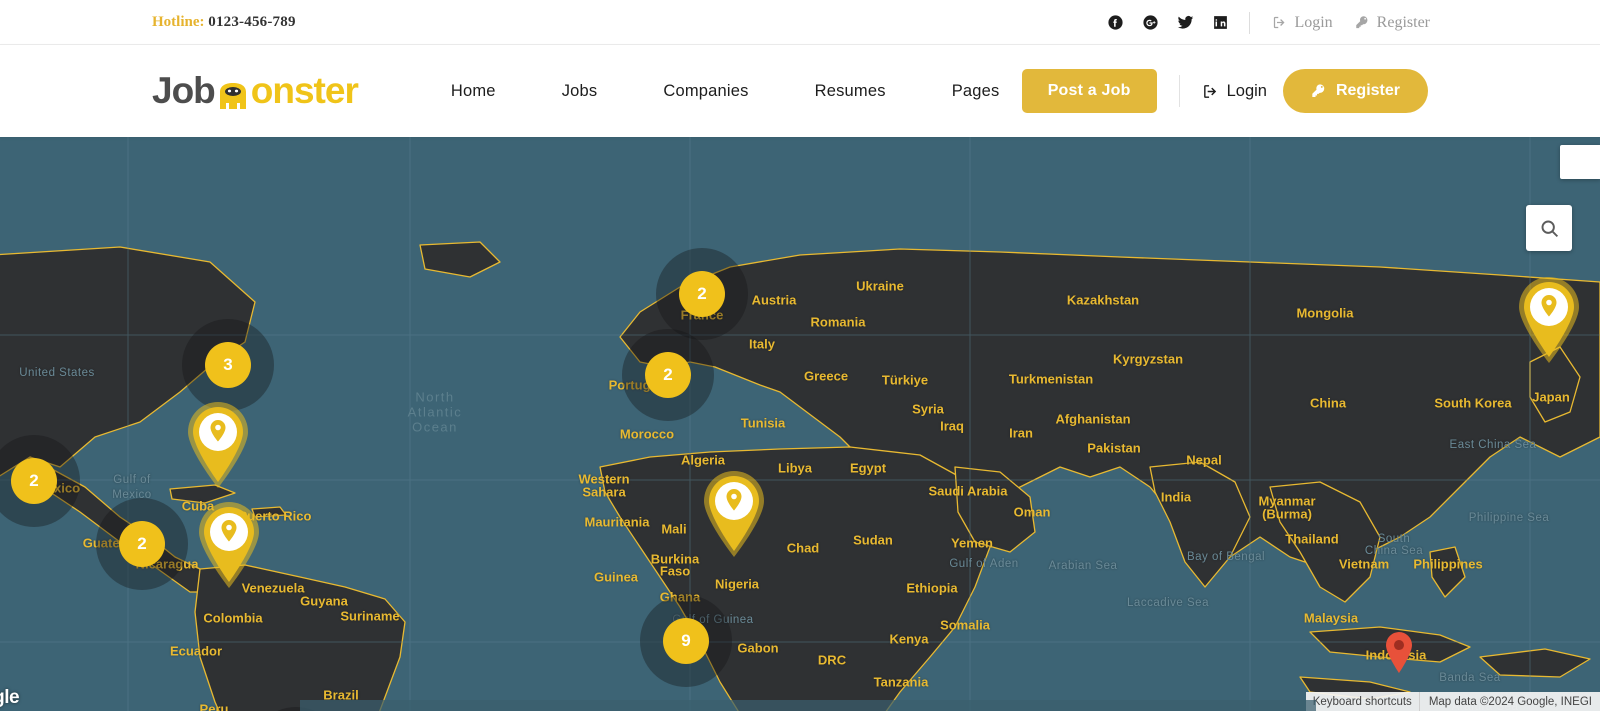 This screenshot has height=711, width=1600. I want to click on nav-item-pages: Pages, so click(976, 91).